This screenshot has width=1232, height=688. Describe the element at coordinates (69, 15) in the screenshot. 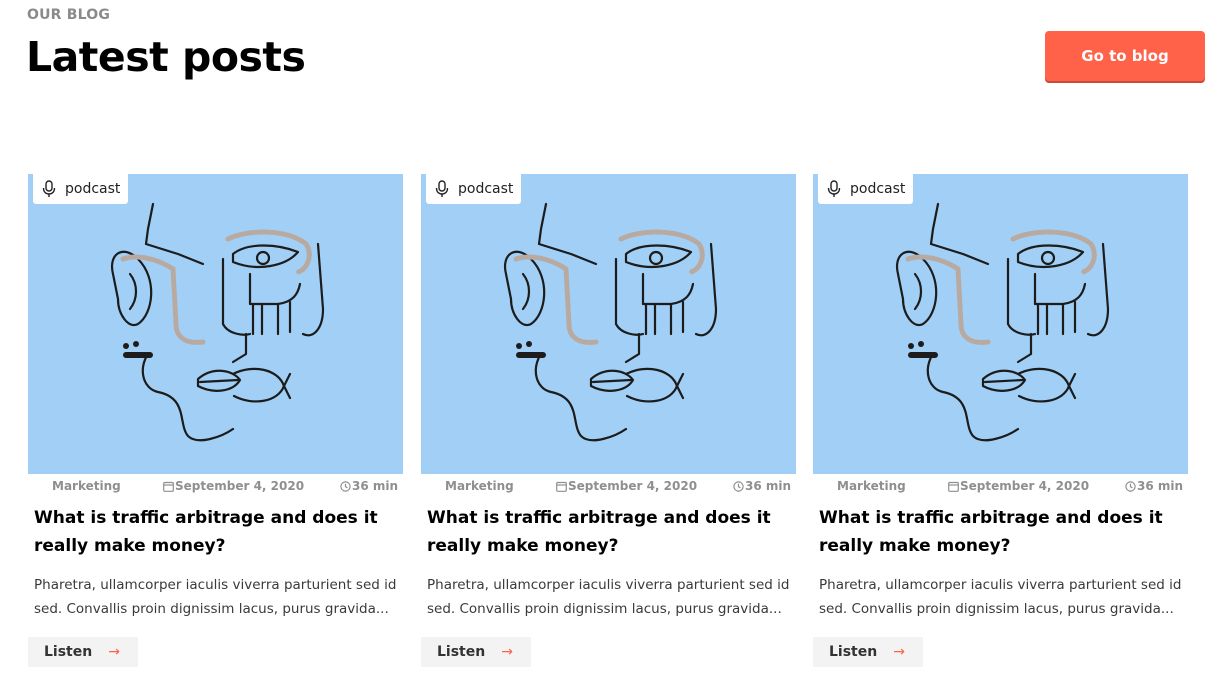

I see `section-eyebrow: OUR BLOG` at that location.